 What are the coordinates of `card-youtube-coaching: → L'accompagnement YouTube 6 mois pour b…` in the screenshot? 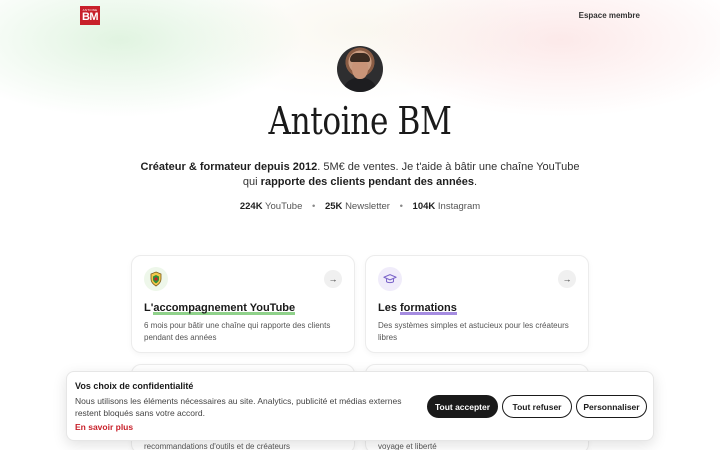 It's located at (243, 304).